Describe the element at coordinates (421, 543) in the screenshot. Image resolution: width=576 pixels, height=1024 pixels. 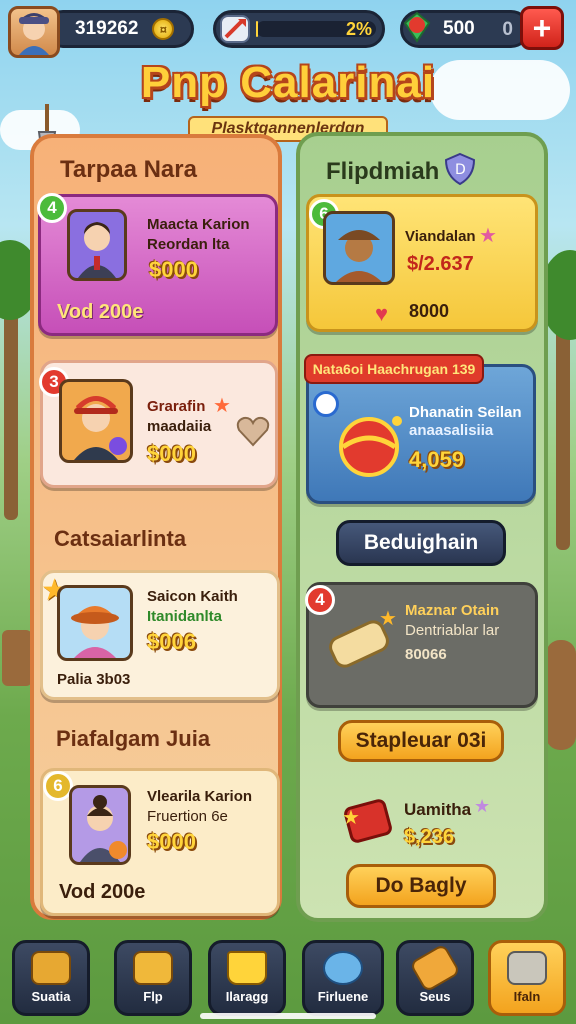
I see `action-button: Beduighain` at that location.